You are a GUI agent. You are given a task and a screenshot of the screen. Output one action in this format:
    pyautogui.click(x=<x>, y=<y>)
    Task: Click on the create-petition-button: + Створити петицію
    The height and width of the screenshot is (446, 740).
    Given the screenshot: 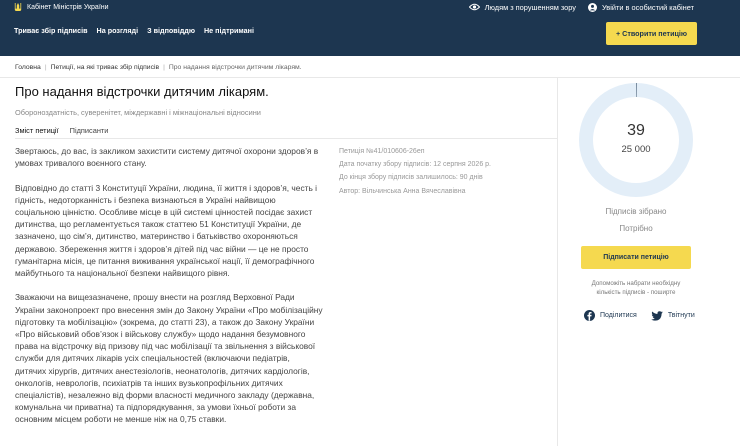 What is the action you would take?
    pyautogui.click(x=651, y=33)
    